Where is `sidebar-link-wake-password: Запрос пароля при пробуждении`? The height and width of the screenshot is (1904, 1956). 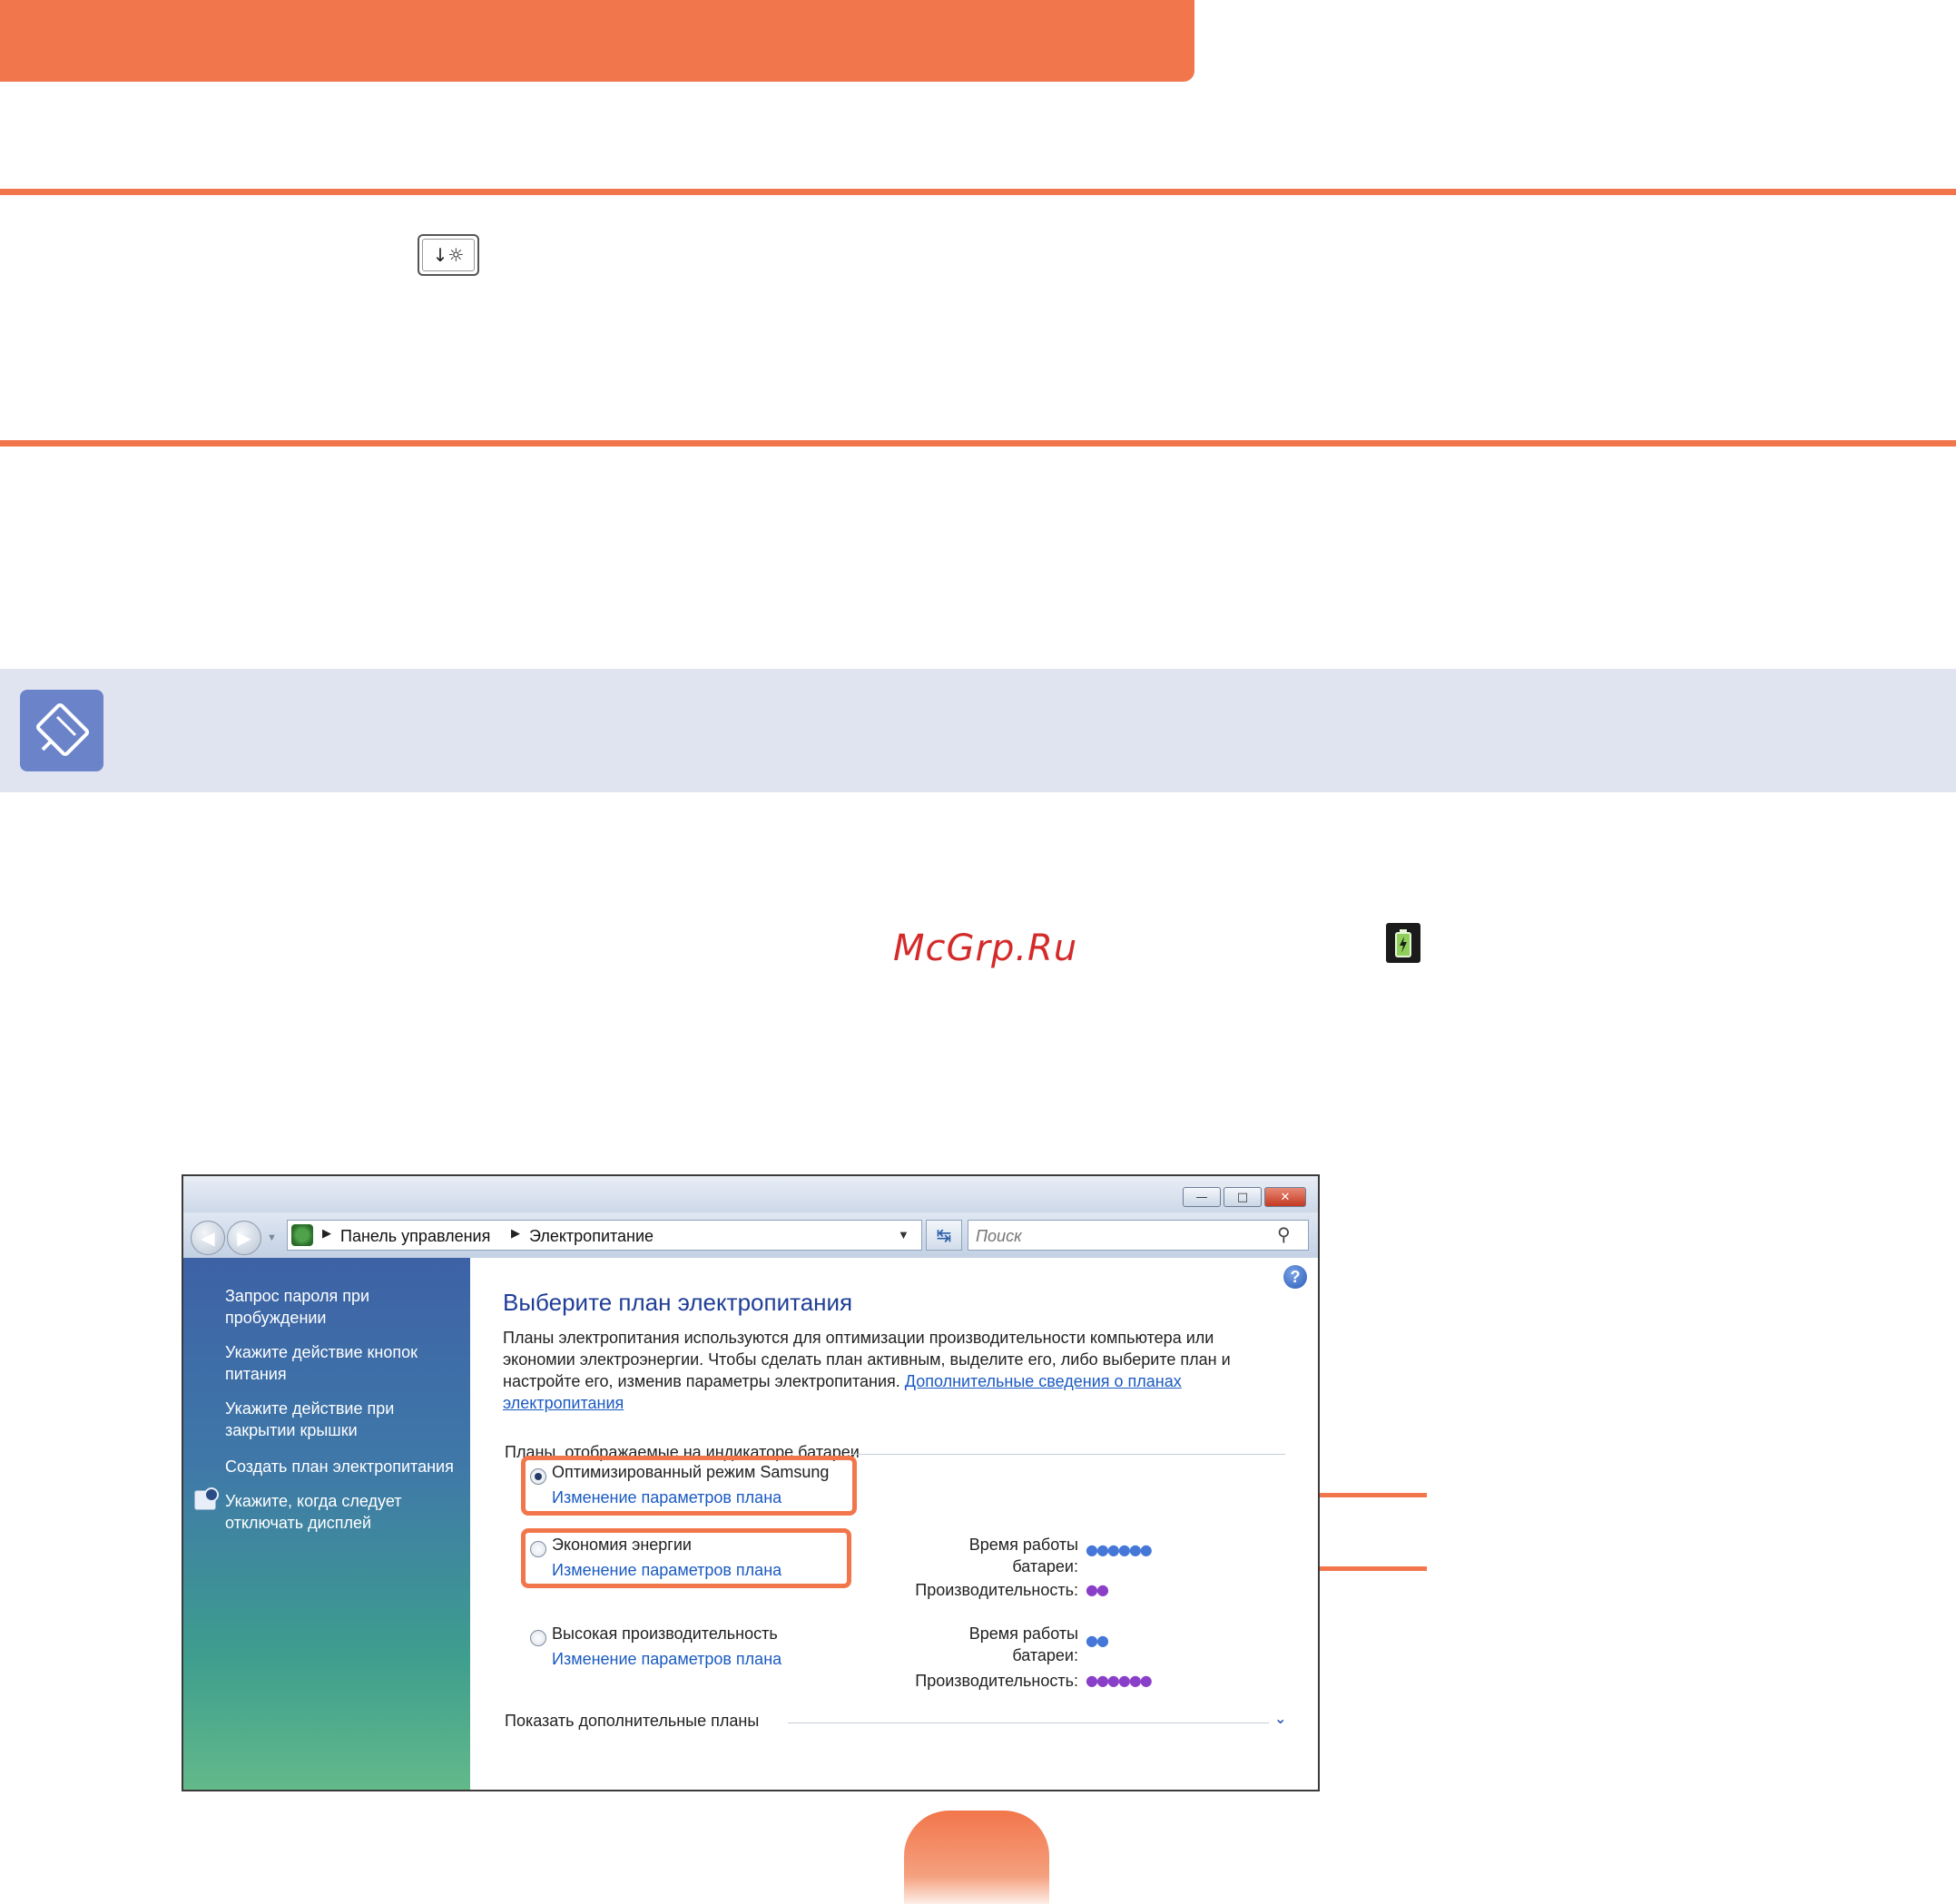 sidebar-link-wake-password: Запрос пароля при пробуждении is located at coordinates (346, 1307).